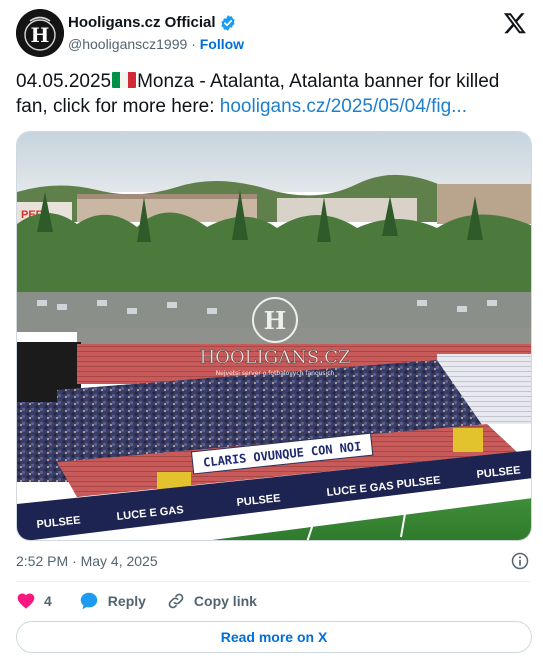 The width and height of the screenshot is (543, 669). I want to click on copy-link-button: Copy link, so click(211, 601).